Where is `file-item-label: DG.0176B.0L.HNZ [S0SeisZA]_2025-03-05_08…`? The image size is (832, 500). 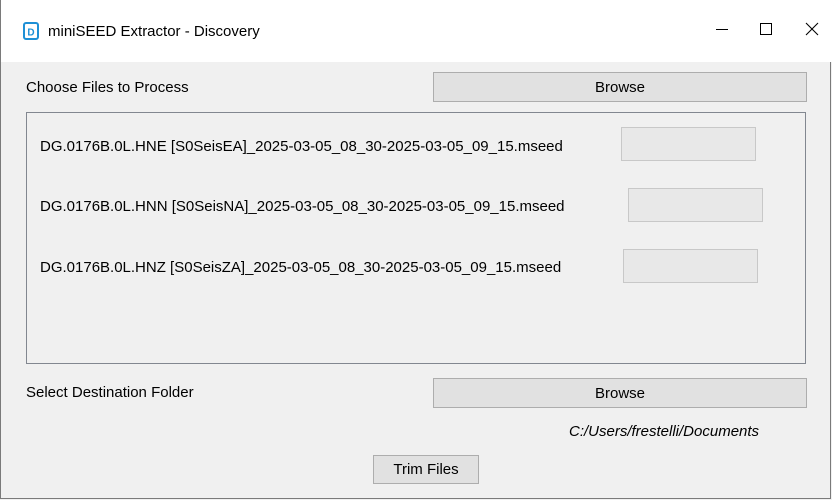 file-item-label: DG.0176B.0L.HNZ [S0SeisZA]_2025-03-05_08… is located at coordinates (301, 267).